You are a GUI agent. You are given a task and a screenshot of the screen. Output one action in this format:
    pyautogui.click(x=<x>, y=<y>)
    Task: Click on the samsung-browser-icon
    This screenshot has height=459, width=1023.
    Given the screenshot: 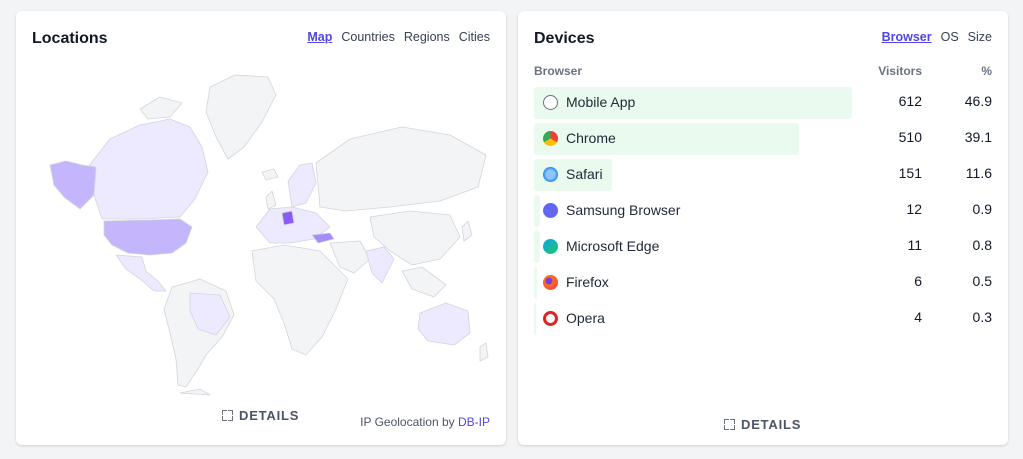 What is the action you would take?
    pyautogui.click(x=550, y=210)
    